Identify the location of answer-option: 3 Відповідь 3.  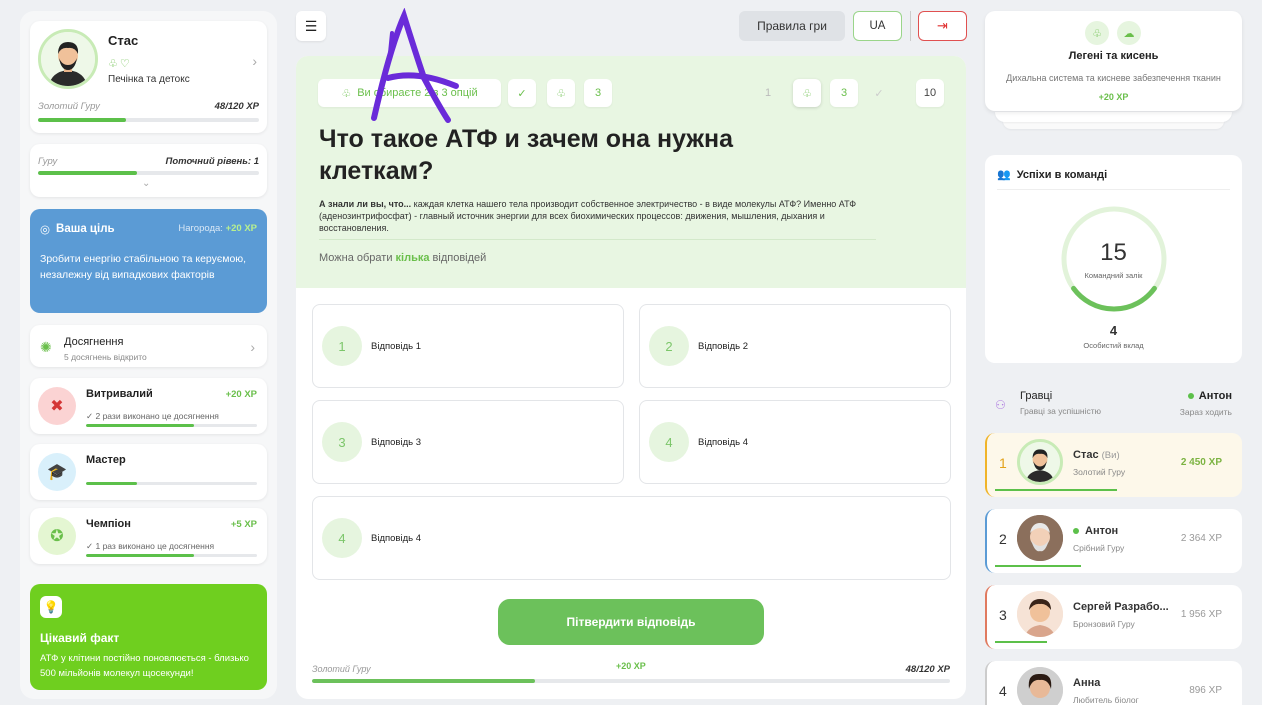
(468, 442).